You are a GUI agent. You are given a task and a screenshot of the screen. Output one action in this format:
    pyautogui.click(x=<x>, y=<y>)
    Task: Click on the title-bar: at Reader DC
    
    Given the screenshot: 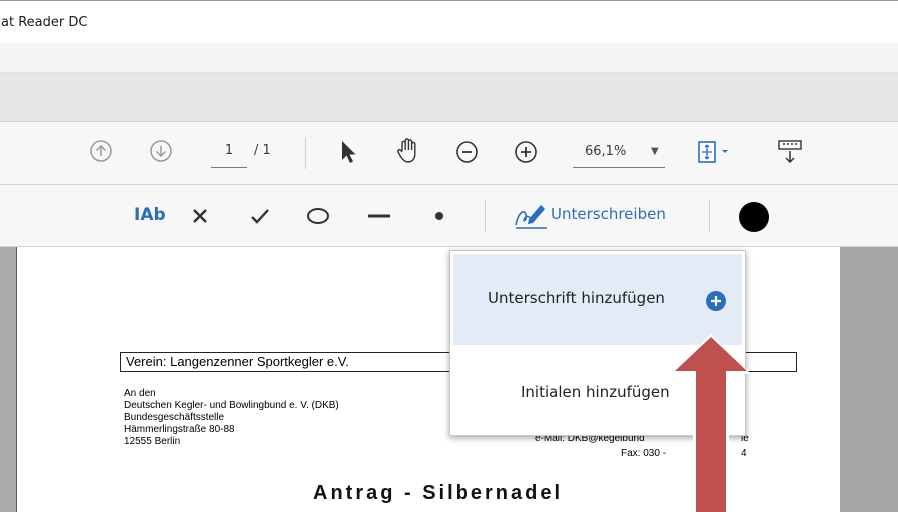 What is the action you would take?
    pyautogui.click(x=449, y=21)
    